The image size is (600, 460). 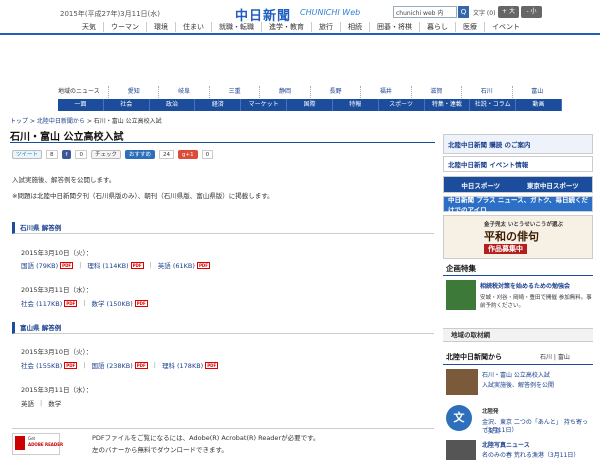 I want to click on top-nav-item: 暮らし, so click(x=438, y=27).